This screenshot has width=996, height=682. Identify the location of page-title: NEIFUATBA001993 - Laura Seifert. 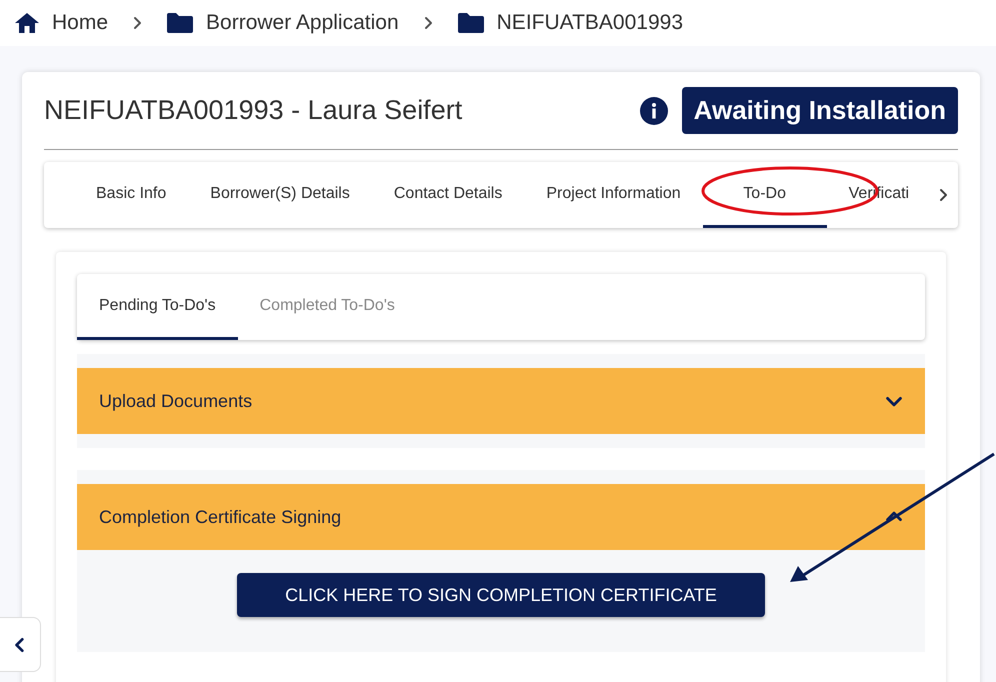
(253, 111).